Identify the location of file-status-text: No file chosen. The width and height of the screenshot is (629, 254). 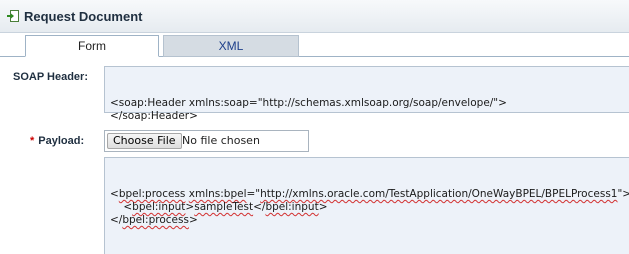
(221, 140).